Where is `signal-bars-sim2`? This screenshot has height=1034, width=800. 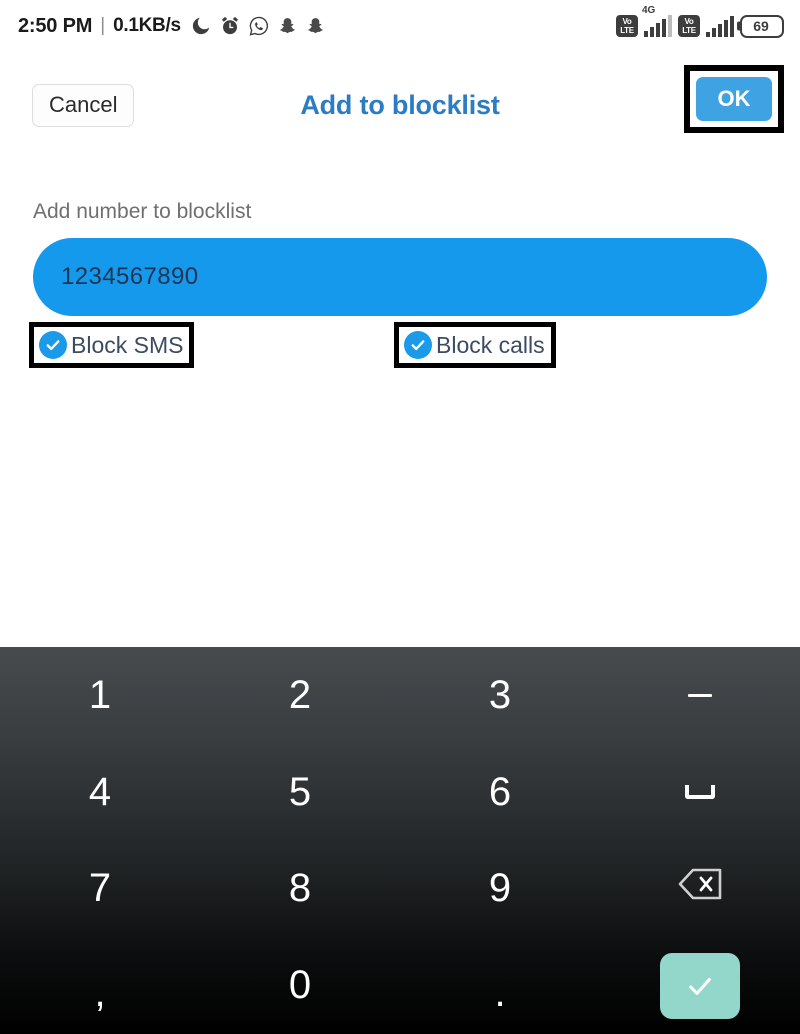
signal-bars-sim2 is located at coordinates (720, 26).